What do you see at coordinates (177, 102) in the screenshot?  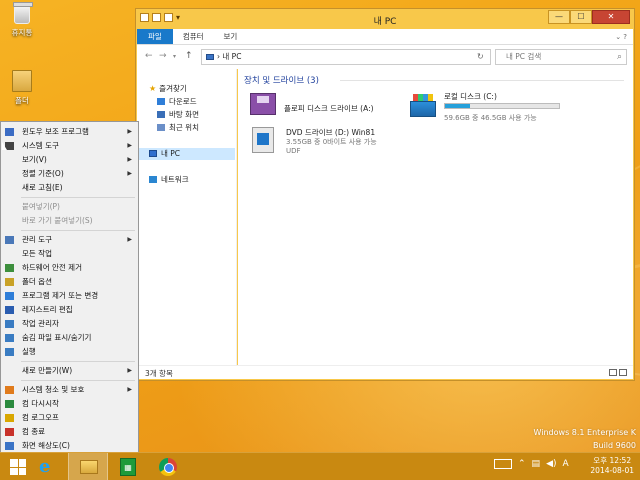 I see `nav-downloads: 다운로드` at bounding box center [177, 102].